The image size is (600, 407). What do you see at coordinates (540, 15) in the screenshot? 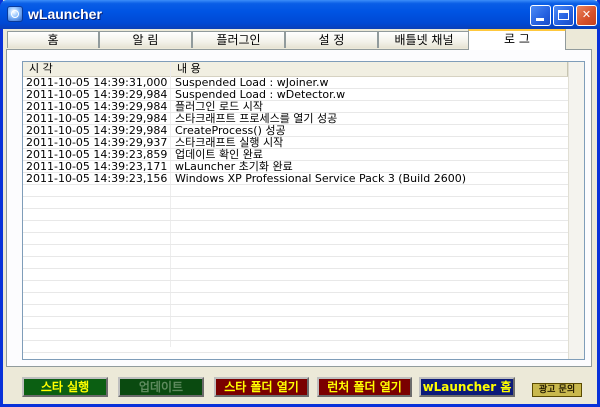
I see `minimize-button` at bounding box center [540, 15].